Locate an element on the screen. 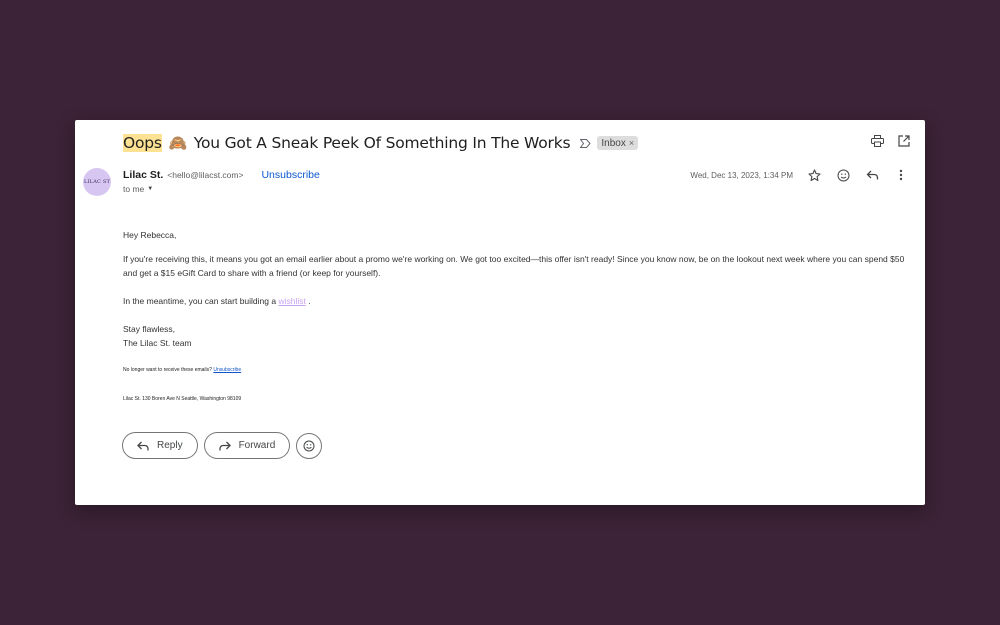  important-marker-icon is located at coordinates (586, 143).